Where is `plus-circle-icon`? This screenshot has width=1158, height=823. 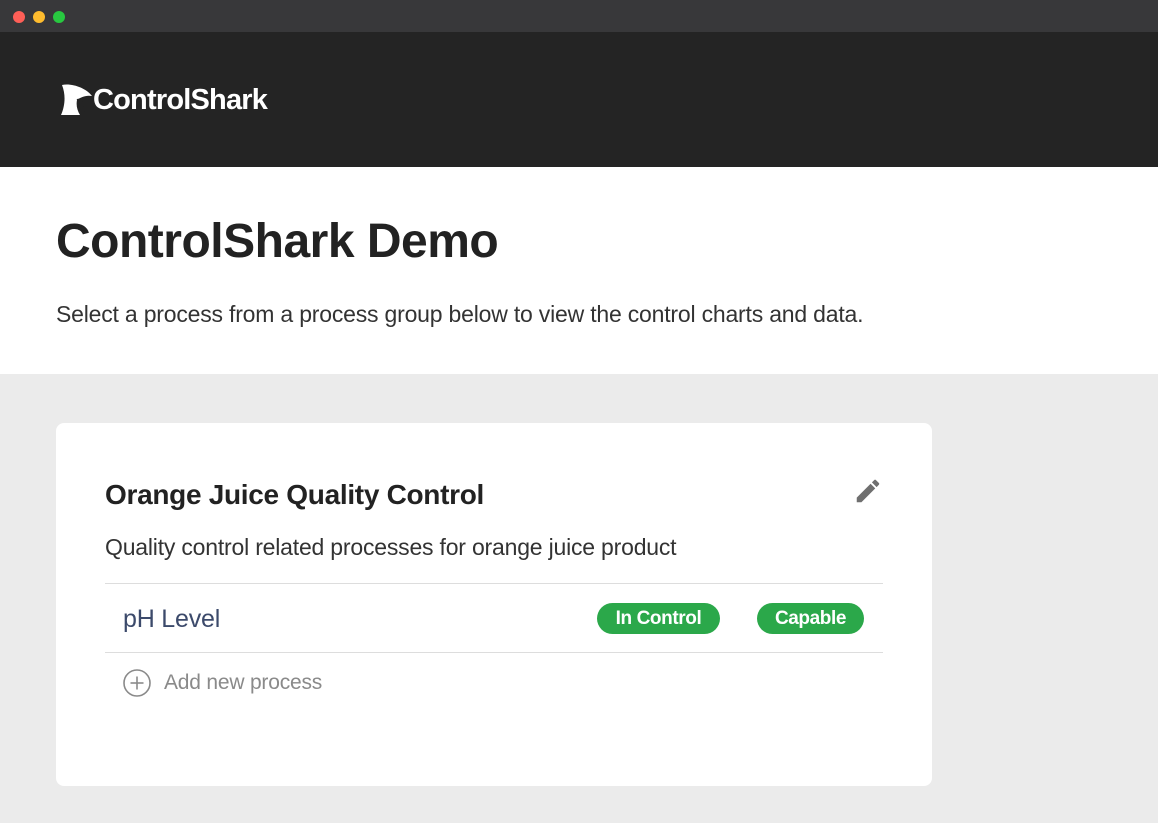 plus-circle-icon is located at coordinates (137, 683).